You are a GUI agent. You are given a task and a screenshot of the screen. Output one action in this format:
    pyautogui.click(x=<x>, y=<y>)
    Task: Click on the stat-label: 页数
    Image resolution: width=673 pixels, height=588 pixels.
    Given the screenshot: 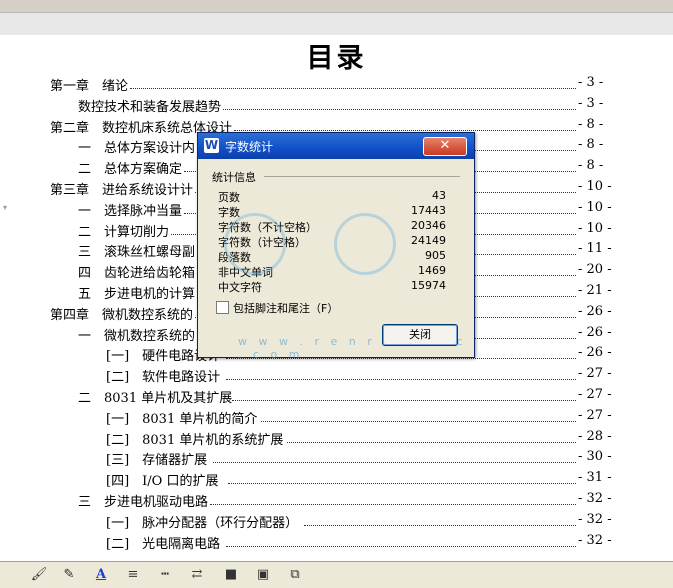 What is the action you would take?
    pyautogui.click(x=229, y=197)
    